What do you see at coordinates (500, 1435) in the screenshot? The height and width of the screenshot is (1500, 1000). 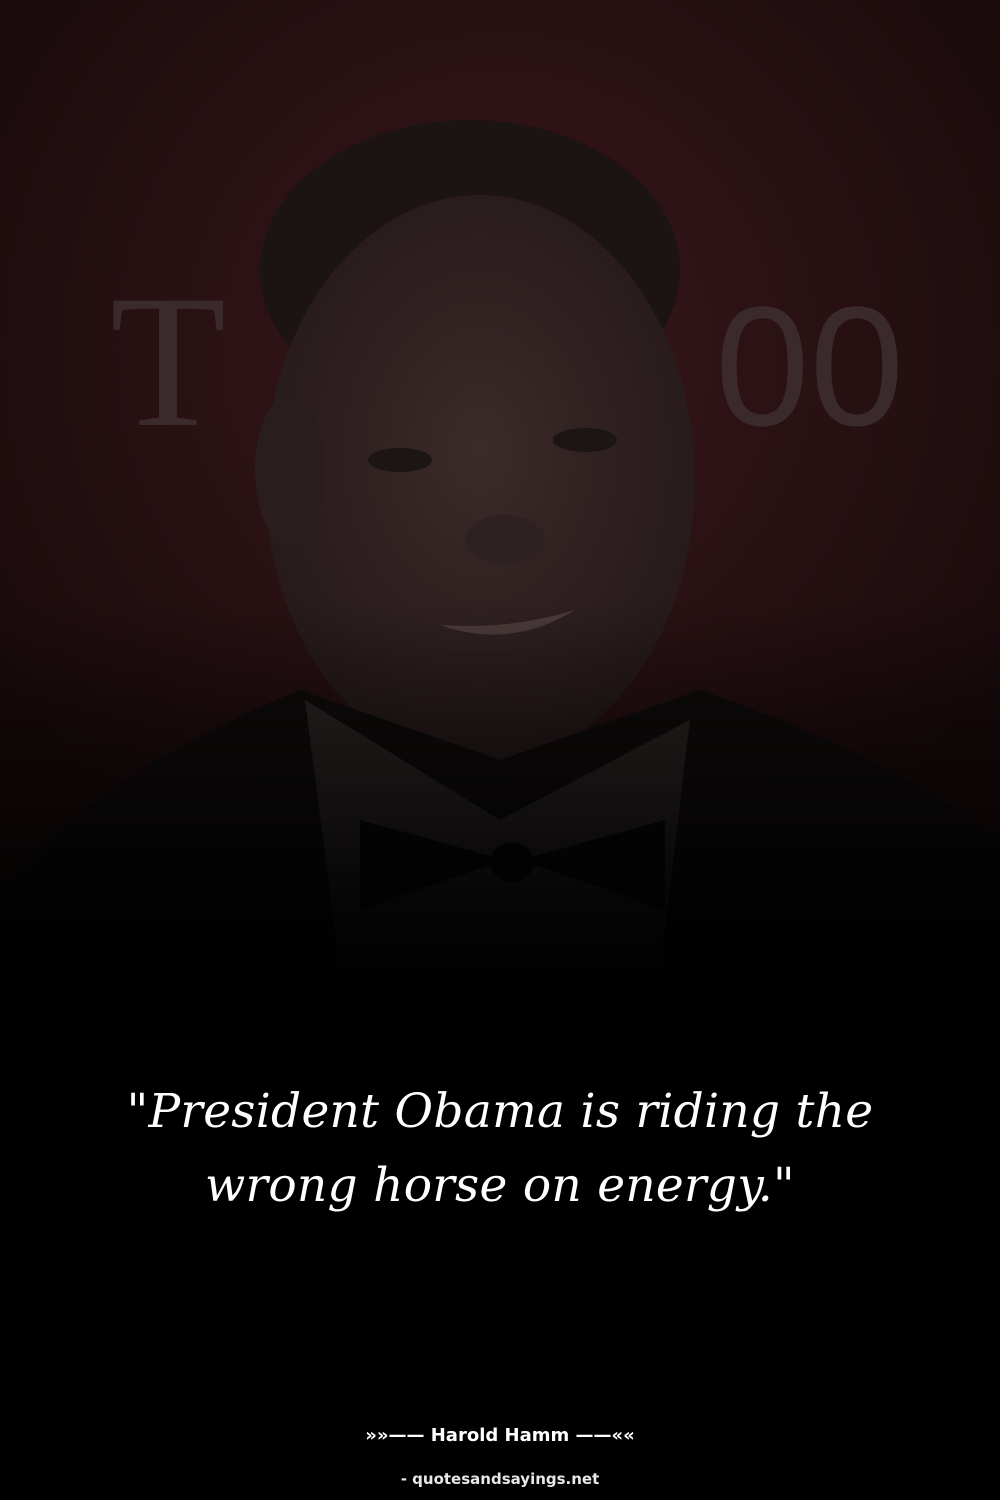 I see `author-line: »»—— Harold Hamm ——««` at bounding box center [500, 1435].